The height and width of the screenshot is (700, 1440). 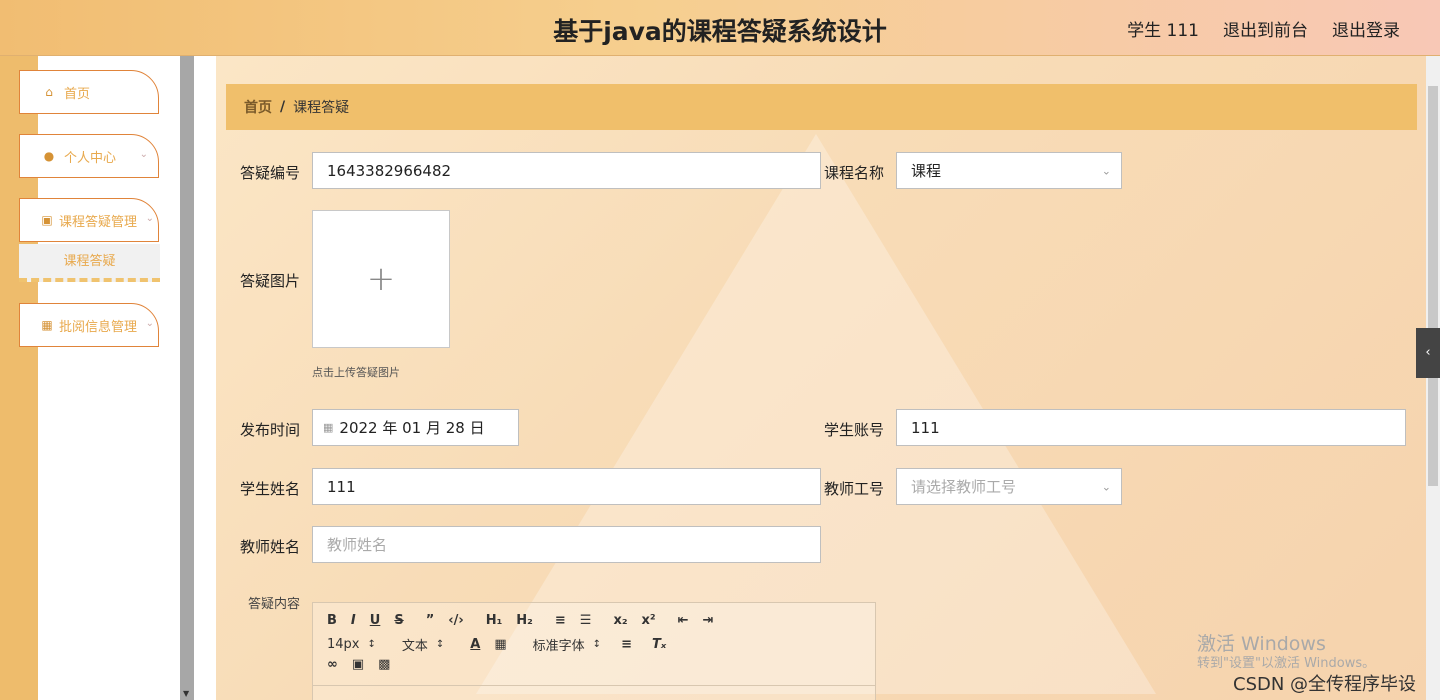 I want to click on student-account-label: 学生账号, so click(x=854, y=430).